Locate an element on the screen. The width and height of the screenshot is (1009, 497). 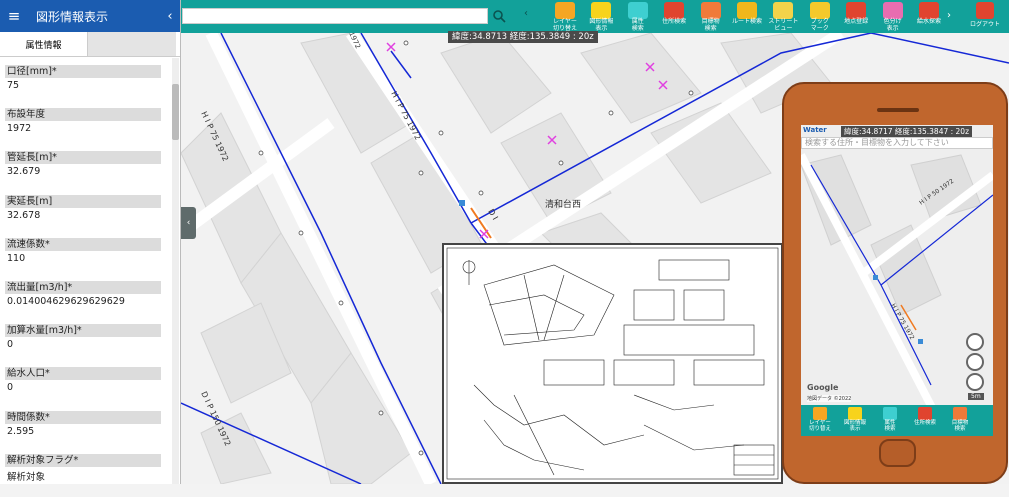
phone-toolbar-button: 属性 検索 is located at coordinates (890, 420).